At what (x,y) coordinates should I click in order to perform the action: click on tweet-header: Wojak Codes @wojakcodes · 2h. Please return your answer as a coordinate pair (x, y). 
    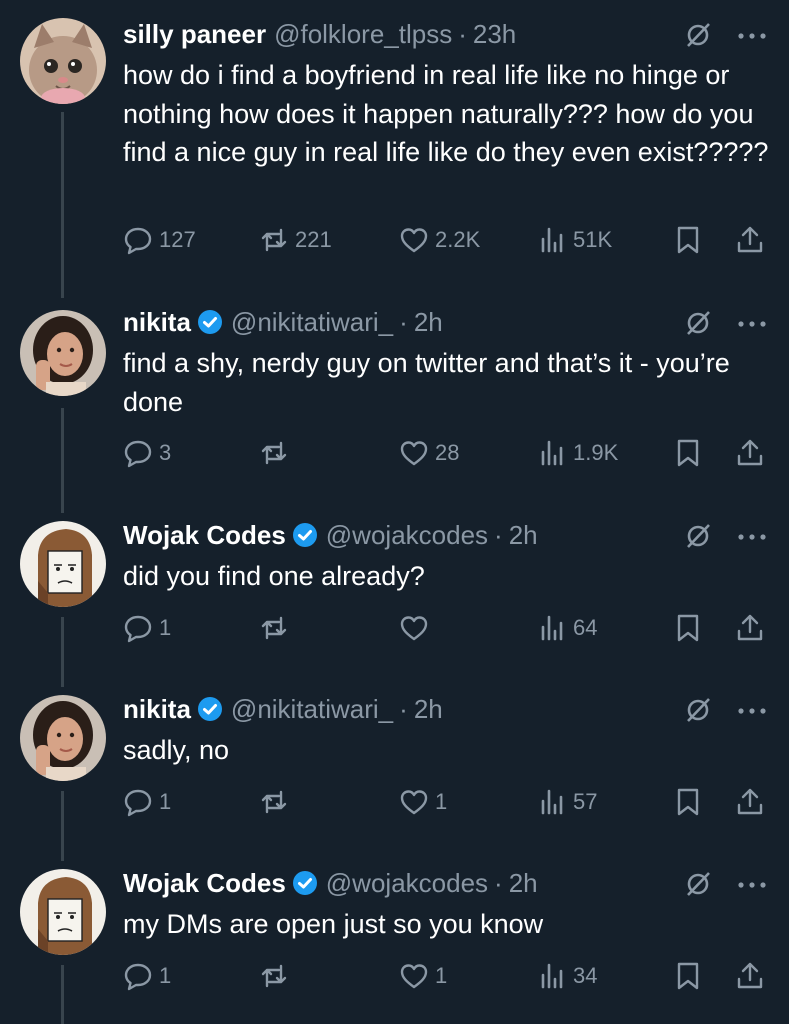
    Looking at the image, I should click on (446, 535).